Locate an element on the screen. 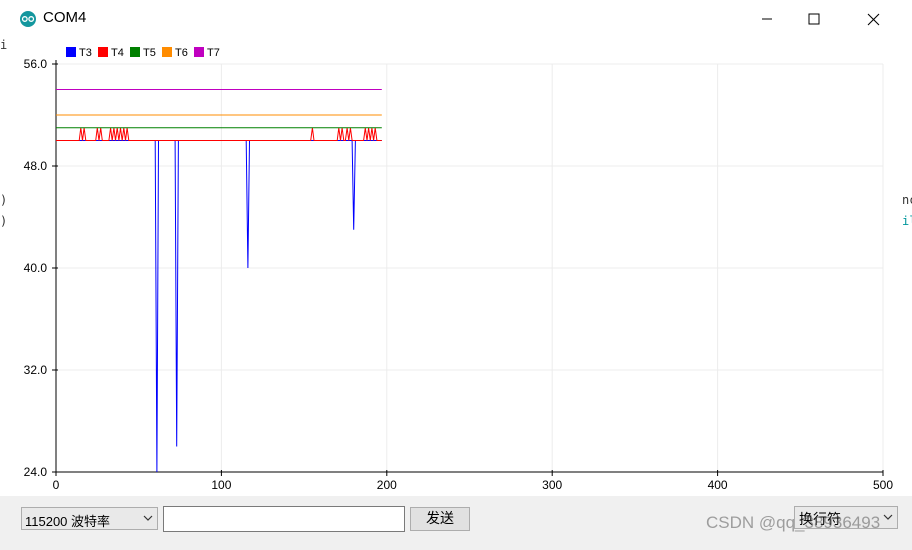  bottom-toolbar: 115200 波特率 发送 换行符 CSDN @qq_38936493 is located at coordinates (456, 523).